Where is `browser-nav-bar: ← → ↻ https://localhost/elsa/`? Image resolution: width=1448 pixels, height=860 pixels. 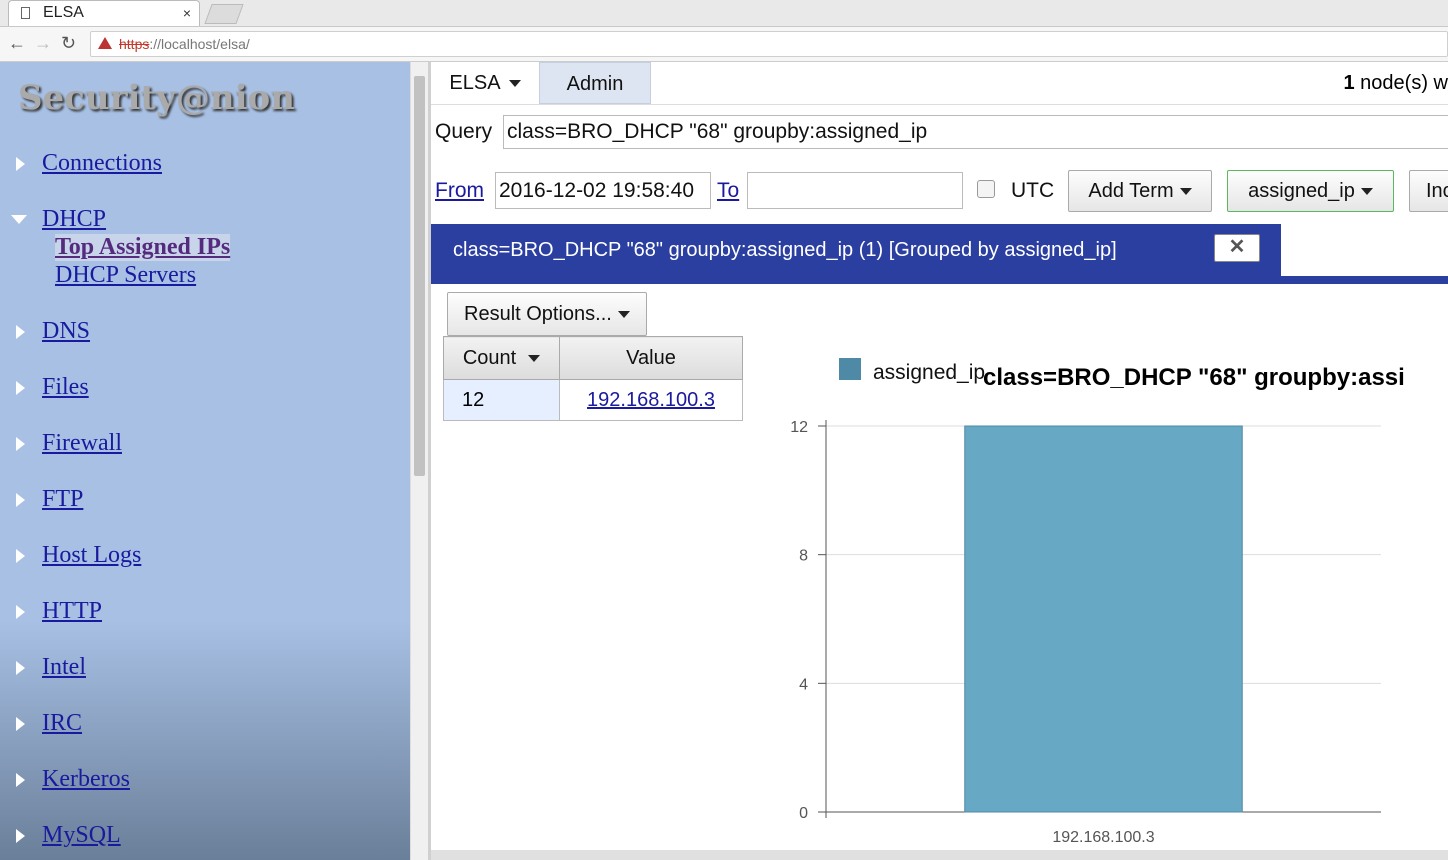
browser-nav-bar: ← → ↻ https://localhost/elsa/ is located at coordinates (724, 44).